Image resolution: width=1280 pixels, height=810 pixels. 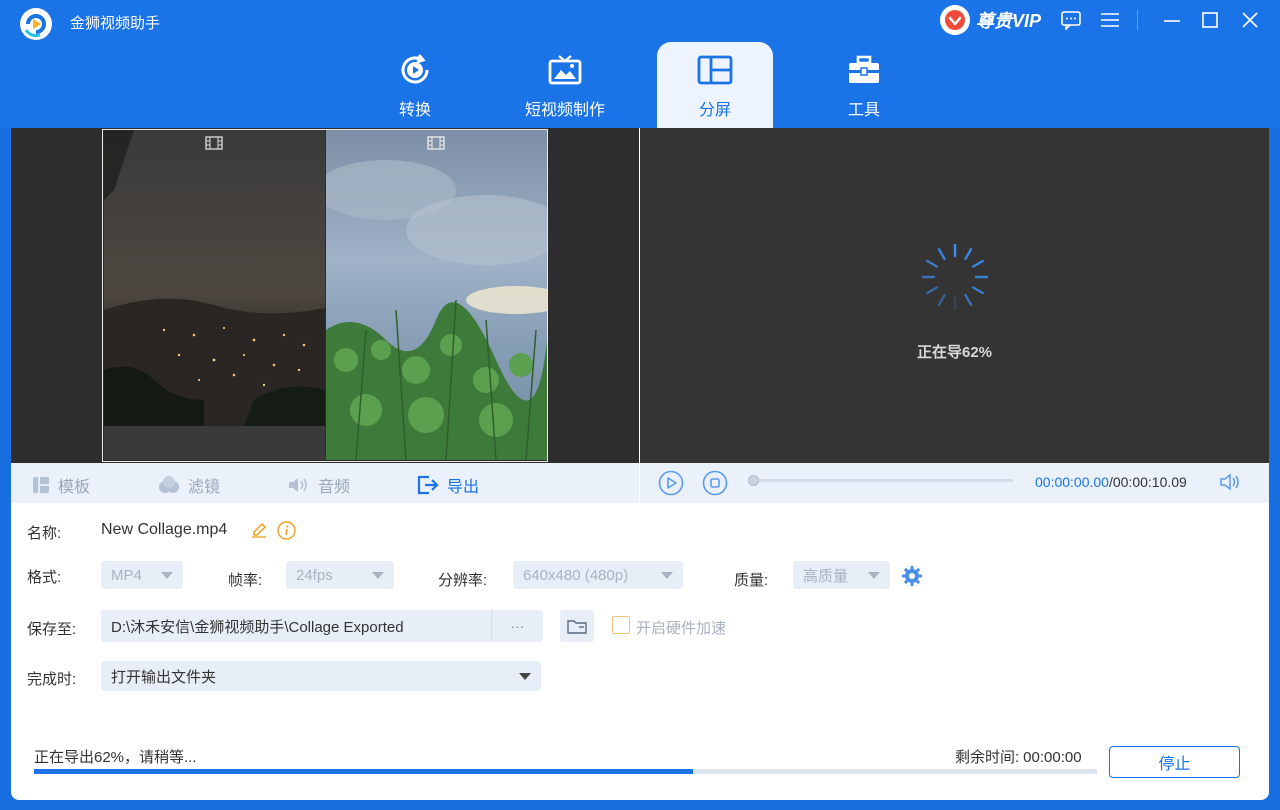 What do you see at coordinates (577, 626) in the screenshot?
I see `open-folder-button` at bounding box center [577, 626].